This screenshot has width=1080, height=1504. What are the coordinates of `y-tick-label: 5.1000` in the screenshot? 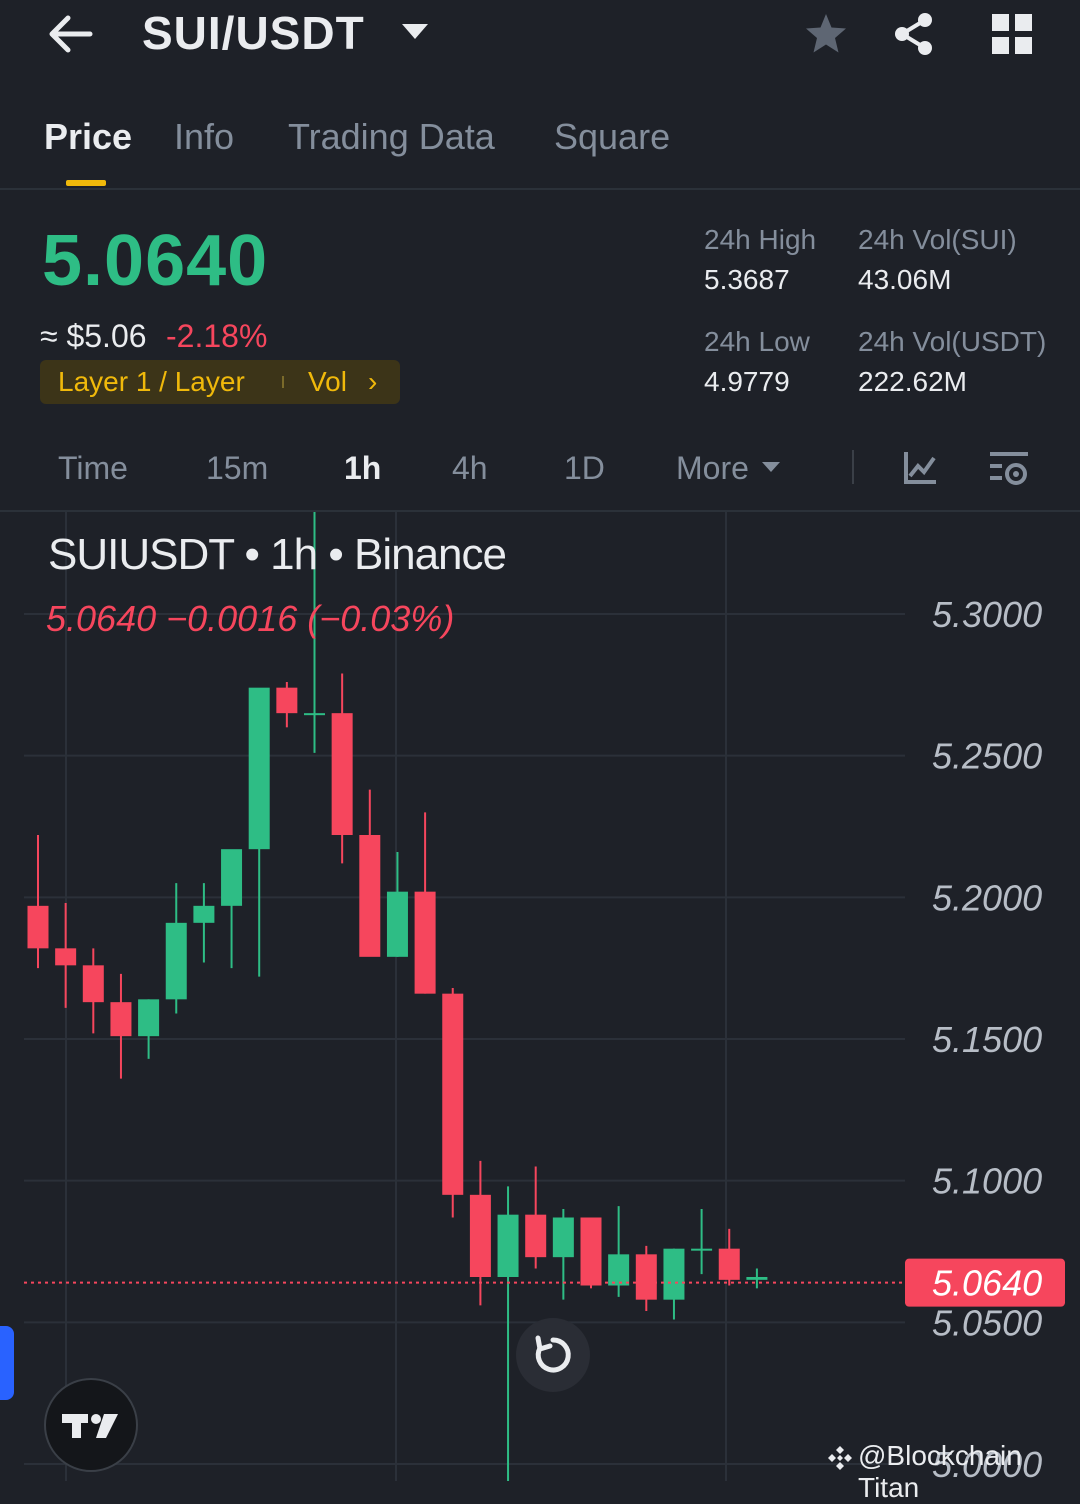 It's located at (987, 1181).